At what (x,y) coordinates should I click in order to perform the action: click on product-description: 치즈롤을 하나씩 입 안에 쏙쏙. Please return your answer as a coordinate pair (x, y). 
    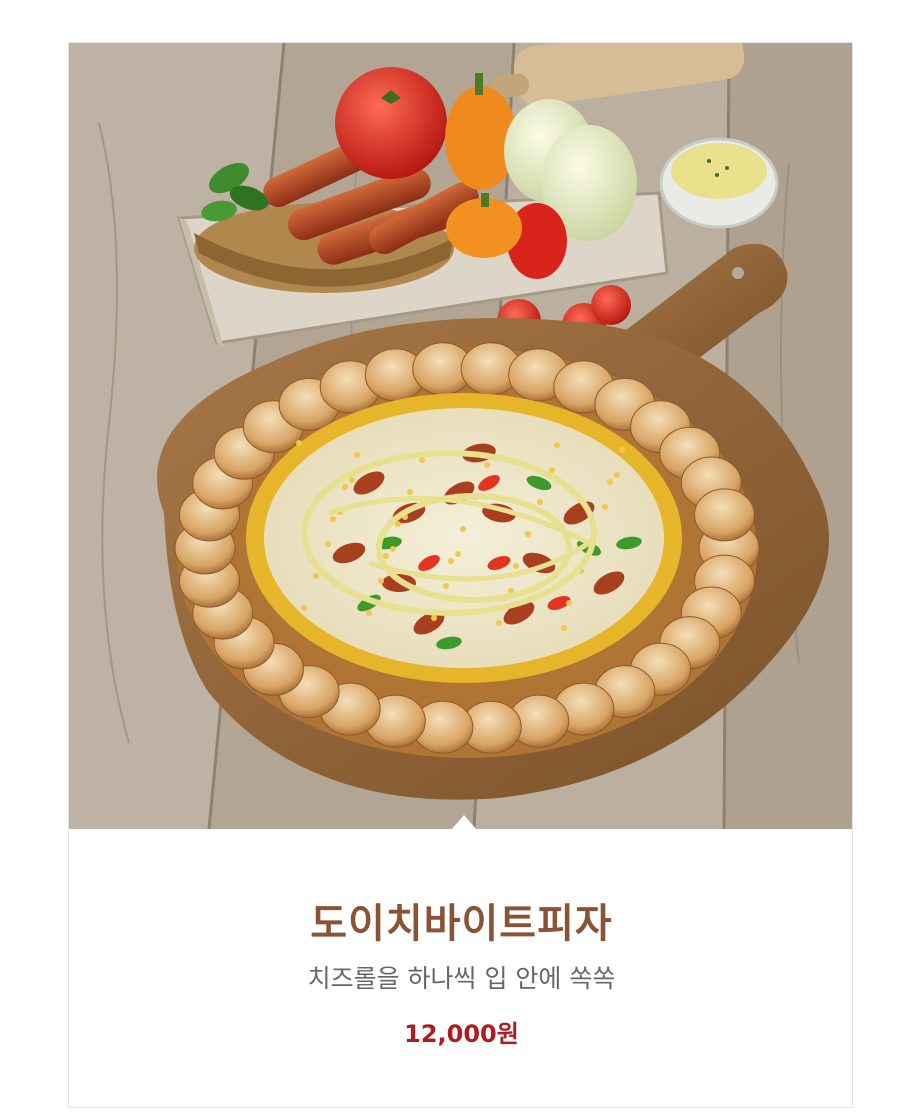
    Looking at the image, I should click on (461, 978).